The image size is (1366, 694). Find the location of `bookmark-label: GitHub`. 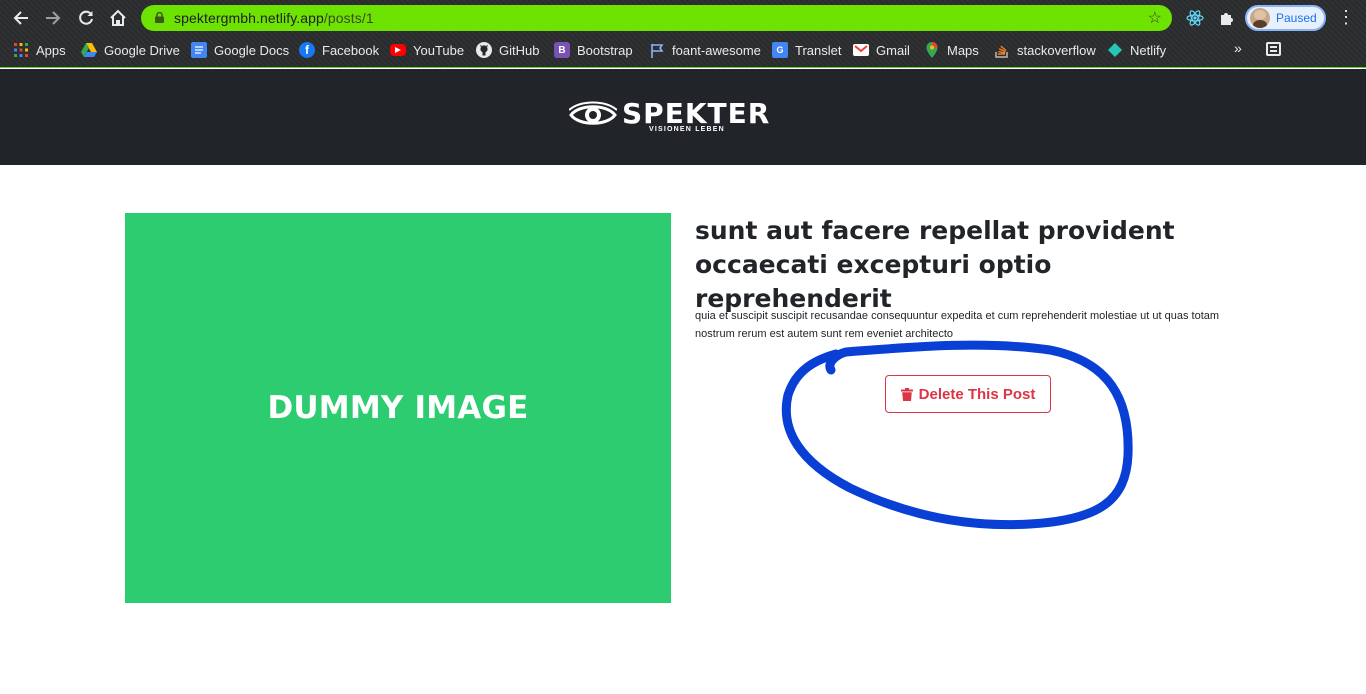

bookmark-label: GitHub is located at coordinates (519, 50).